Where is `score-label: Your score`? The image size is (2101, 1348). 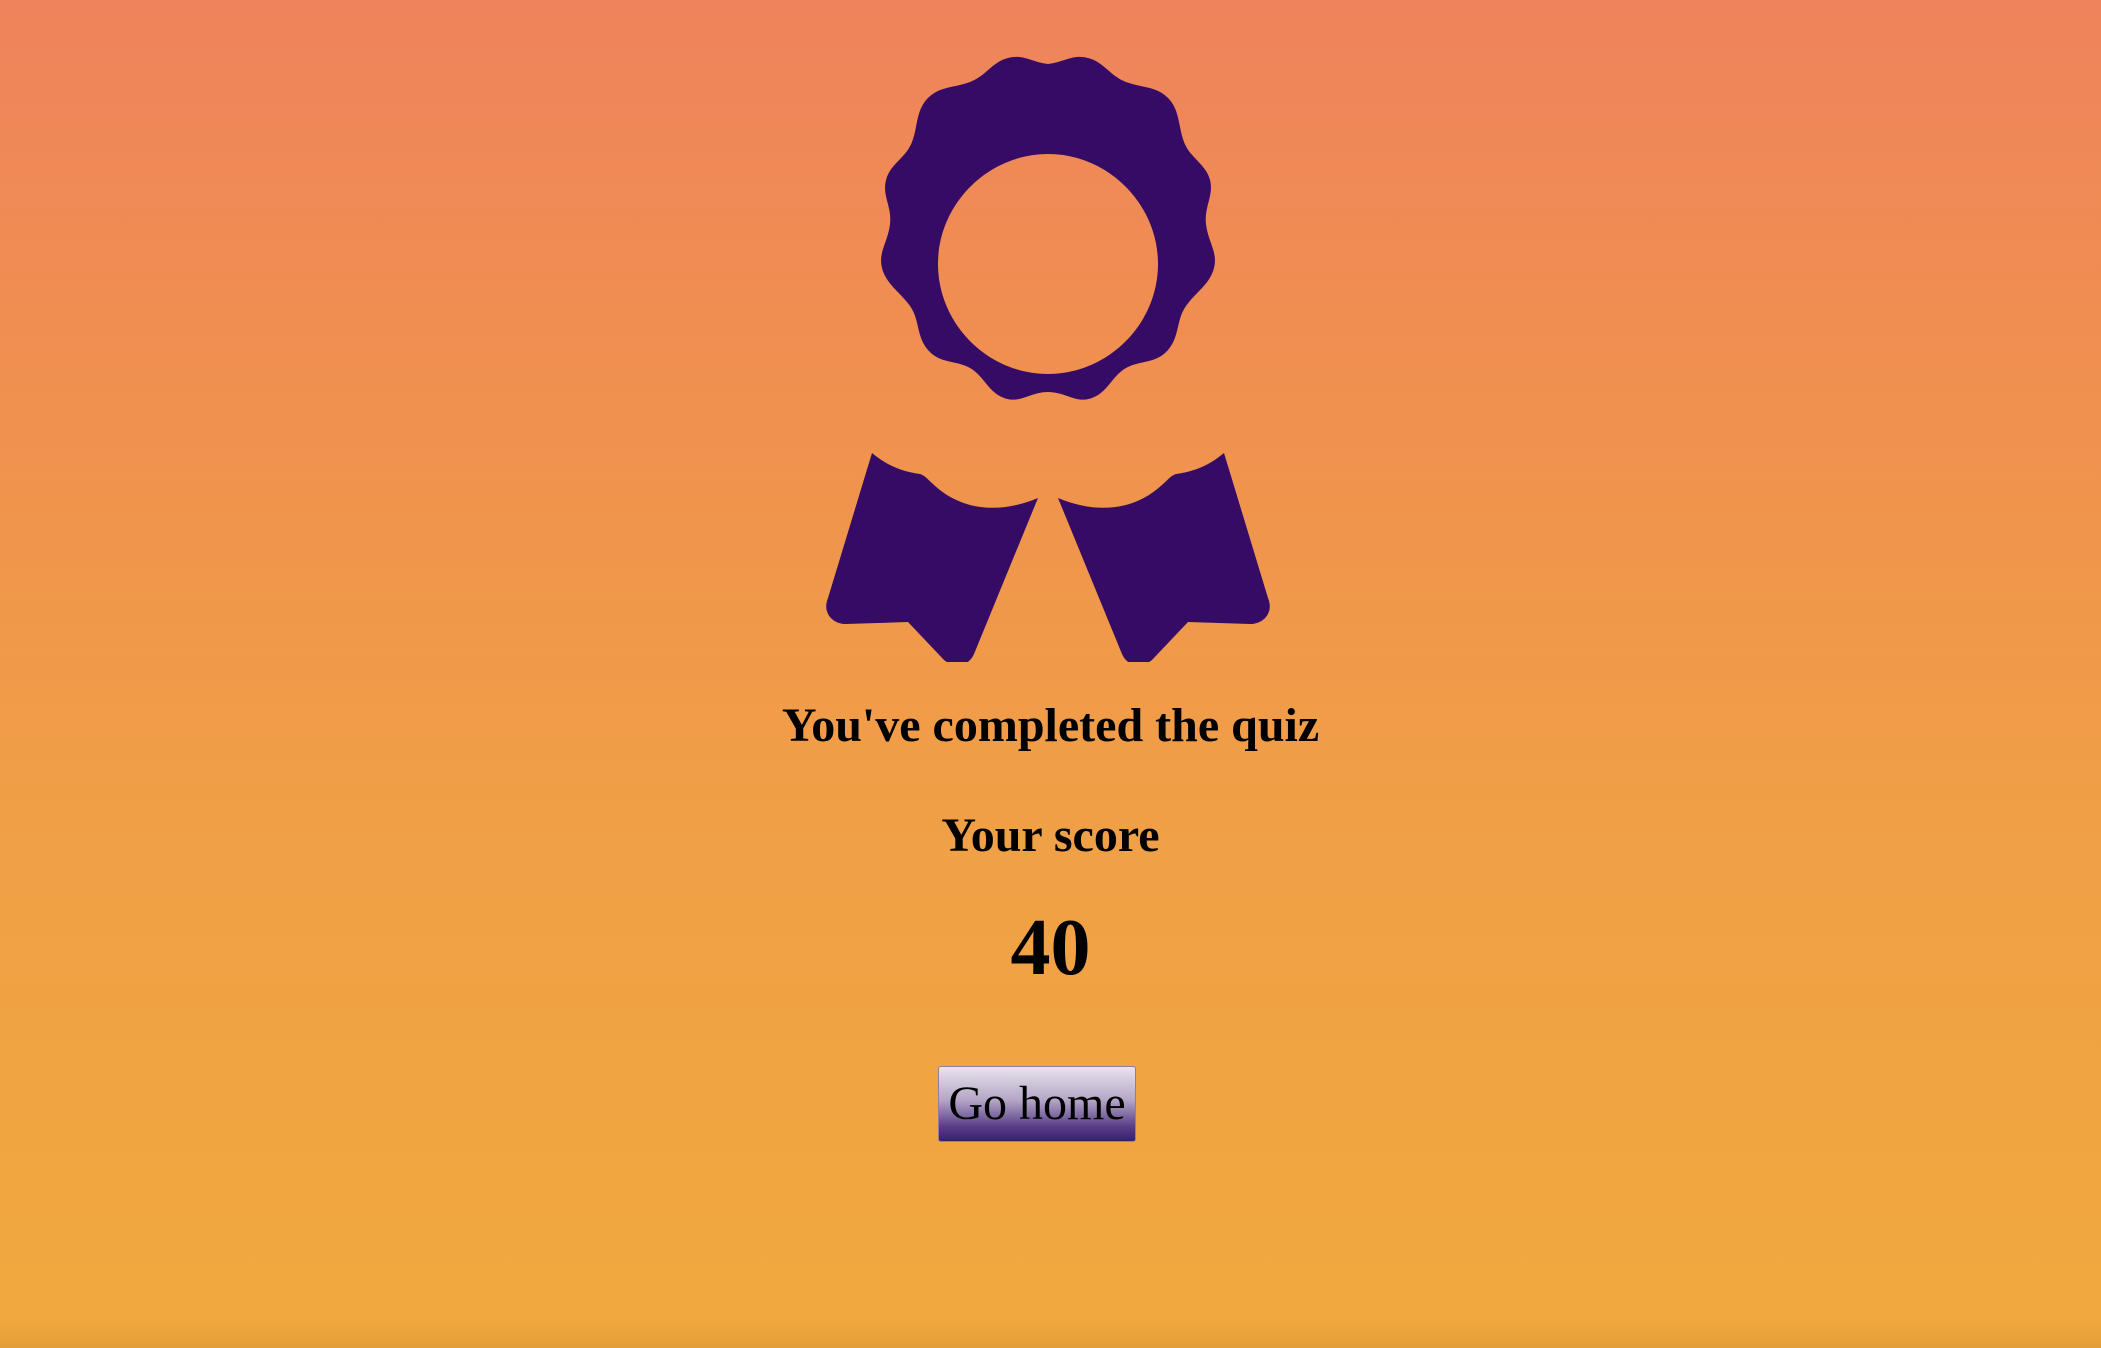 score-label: Your score is located at coordinates (1050, 835).